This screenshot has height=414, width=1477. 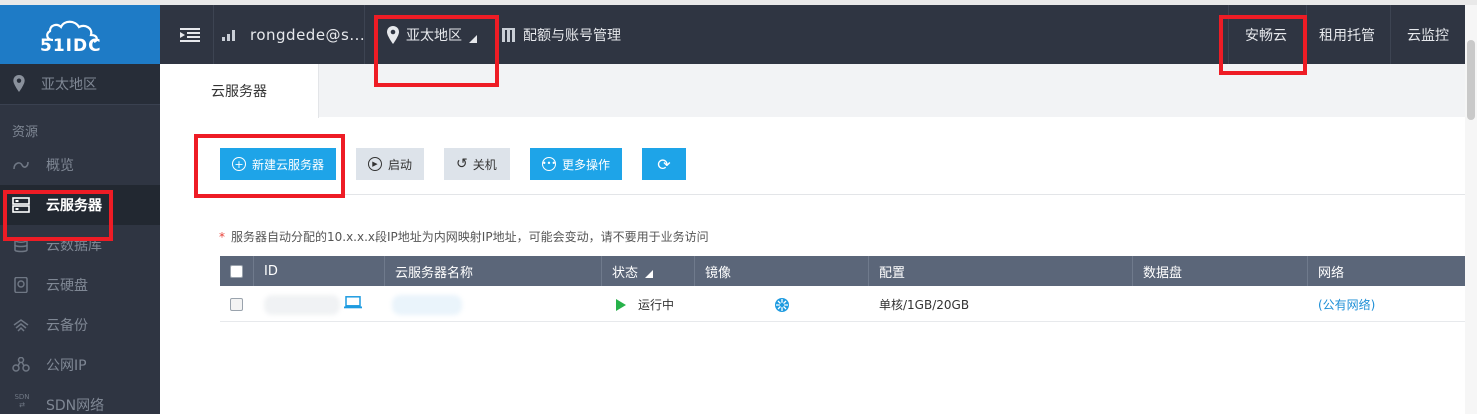 I want to click on refresh-button: ⟳, so click(x=664, y=164).